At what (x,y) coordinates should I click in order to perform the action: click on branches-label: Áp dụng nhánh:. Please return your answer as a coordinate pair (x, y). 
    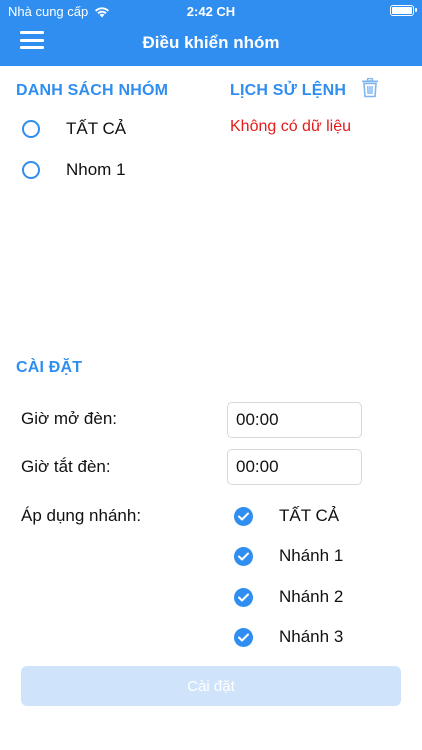
    Looking at the image, I should click on (81, 515).